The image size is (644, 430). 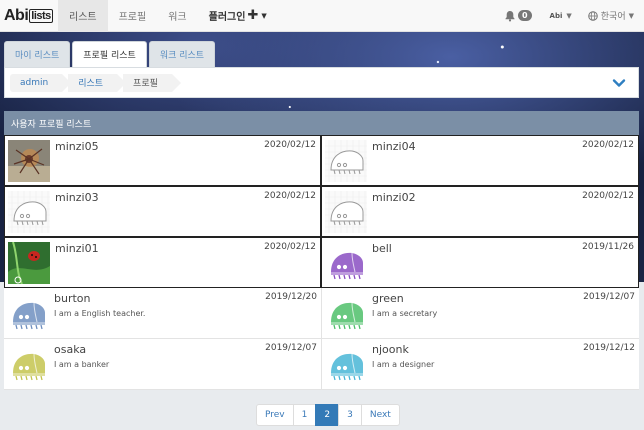 I want to click on pagination-page-3: 3, so click(x=350, y=415).